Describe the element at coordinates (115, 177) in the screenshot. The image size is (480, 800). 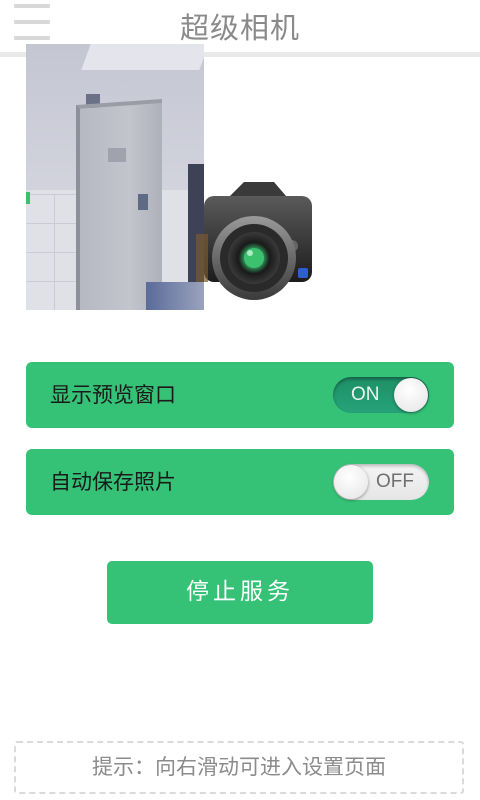
I see `camera-preview-window` at that location.